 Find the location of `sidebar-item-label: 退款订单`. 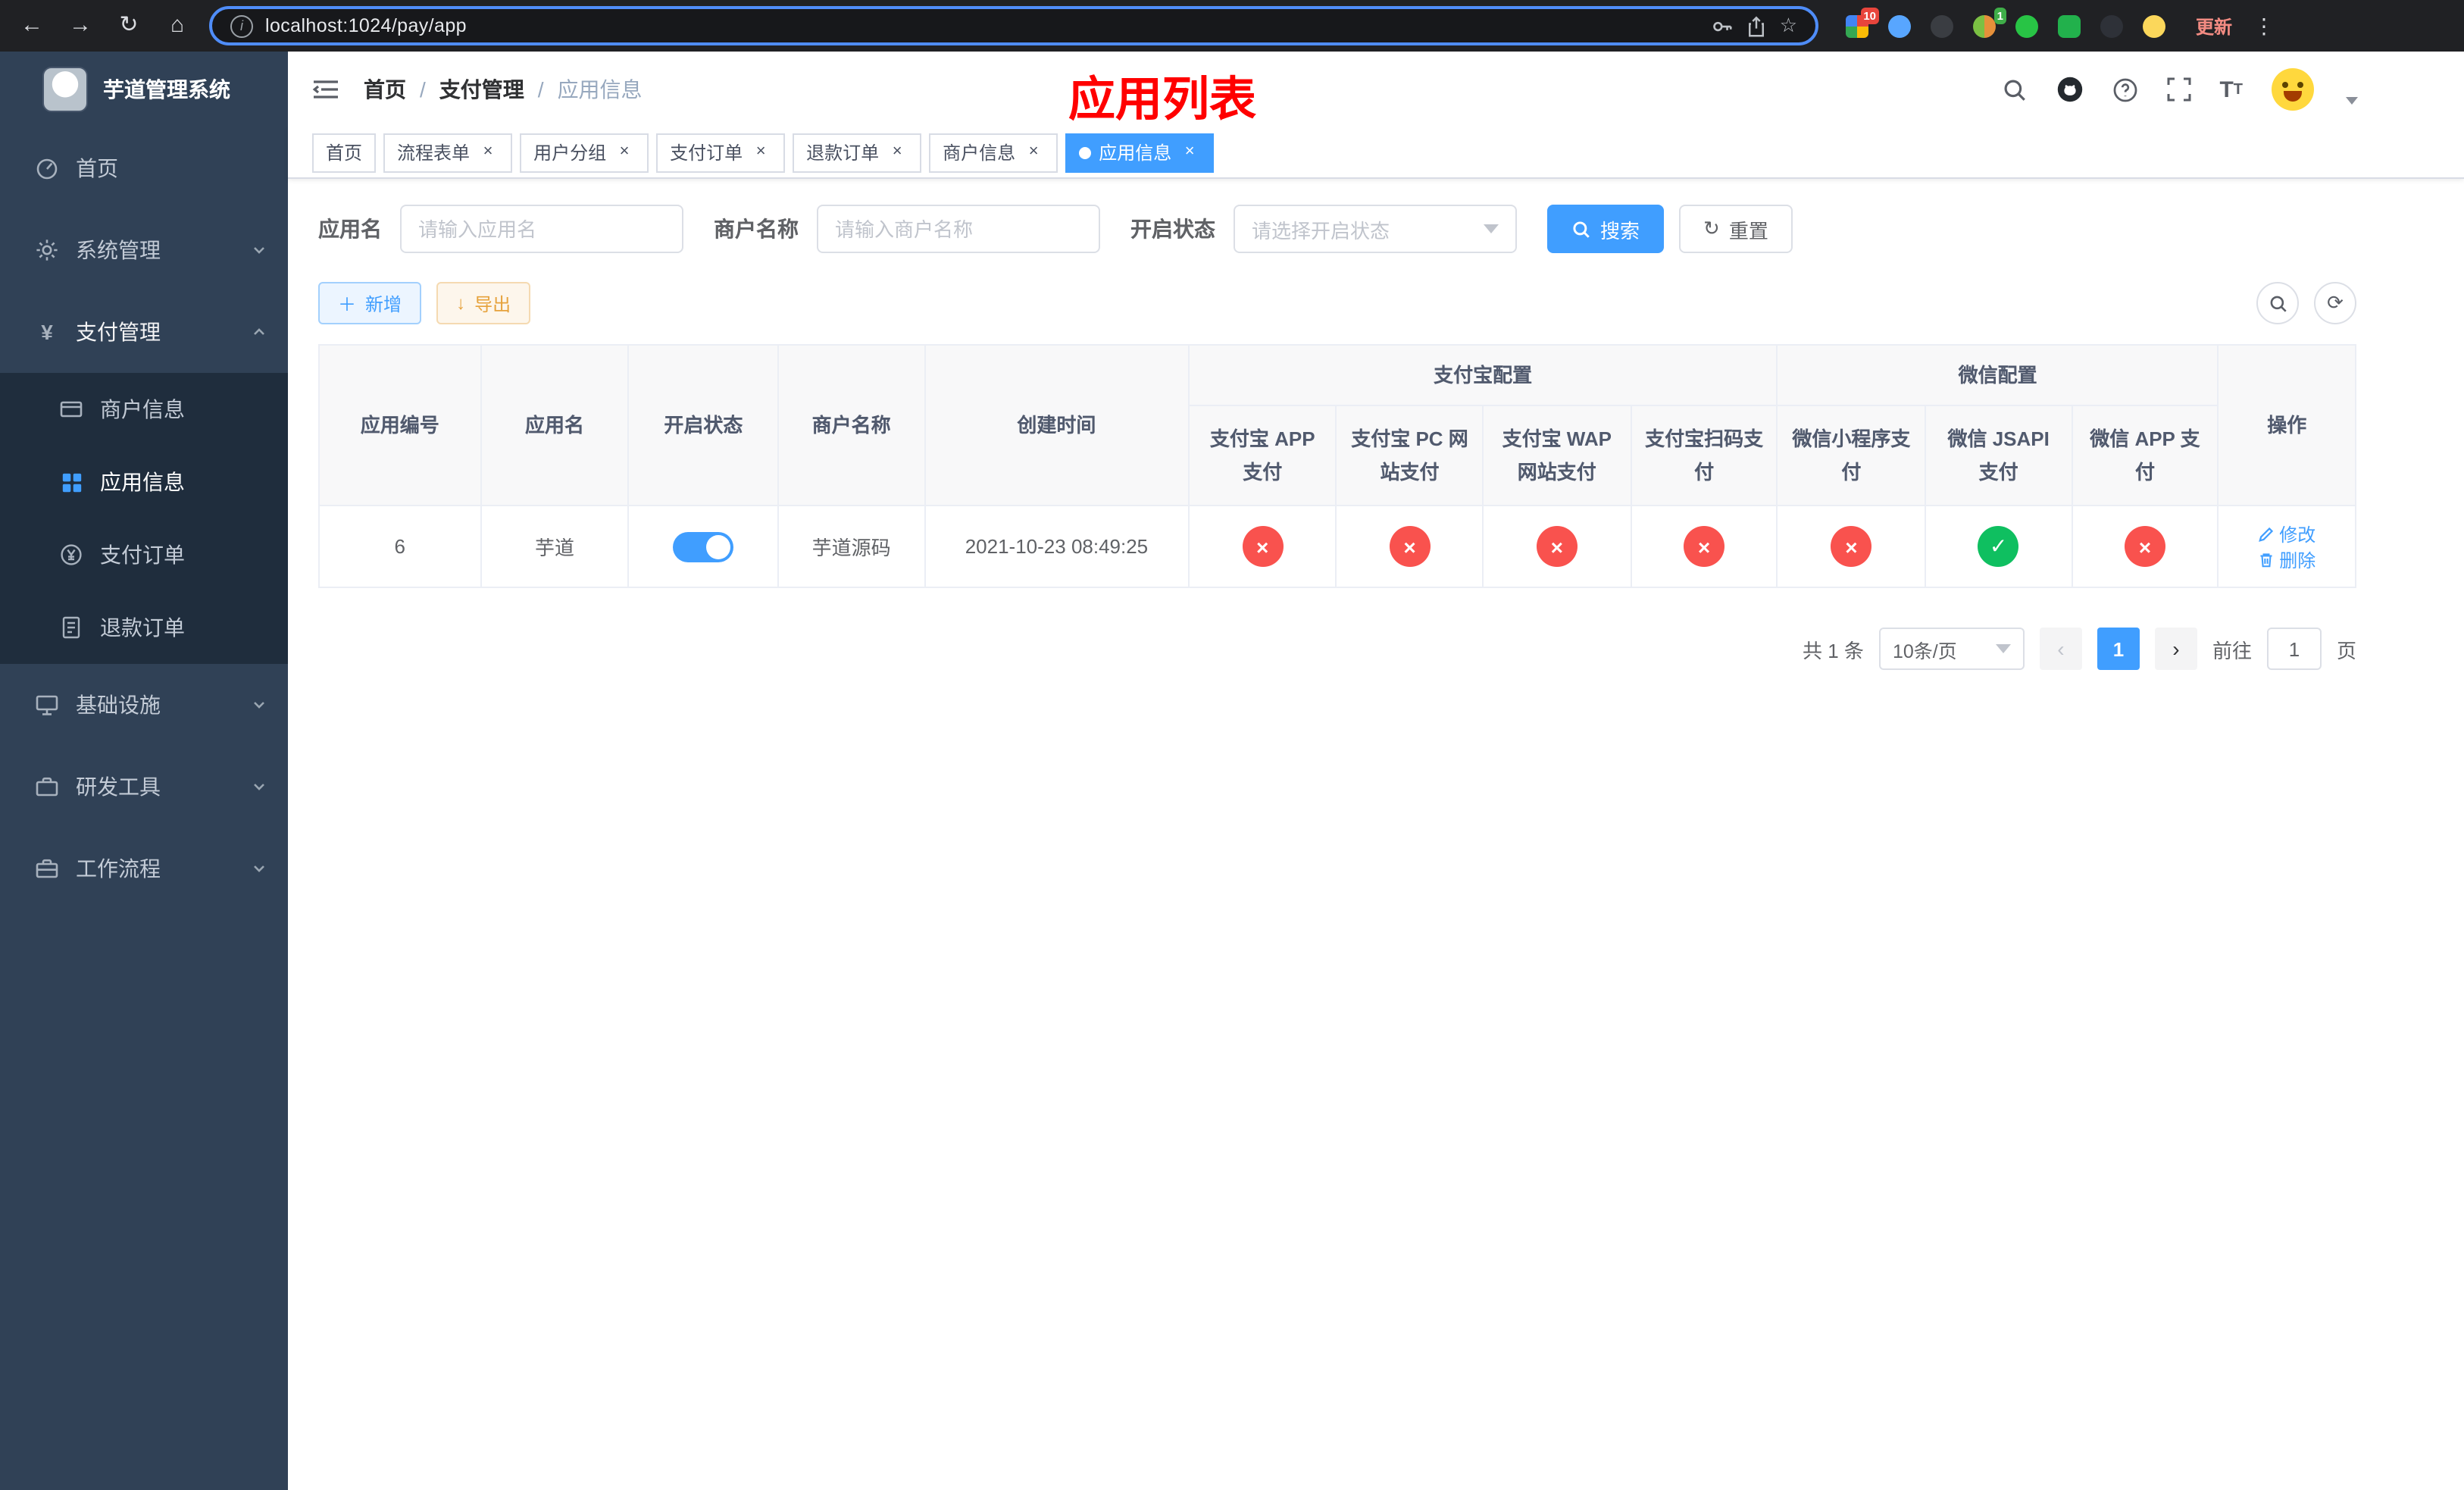

sidebar-item-label: 退款订单 is located at coordinates (142, 627).